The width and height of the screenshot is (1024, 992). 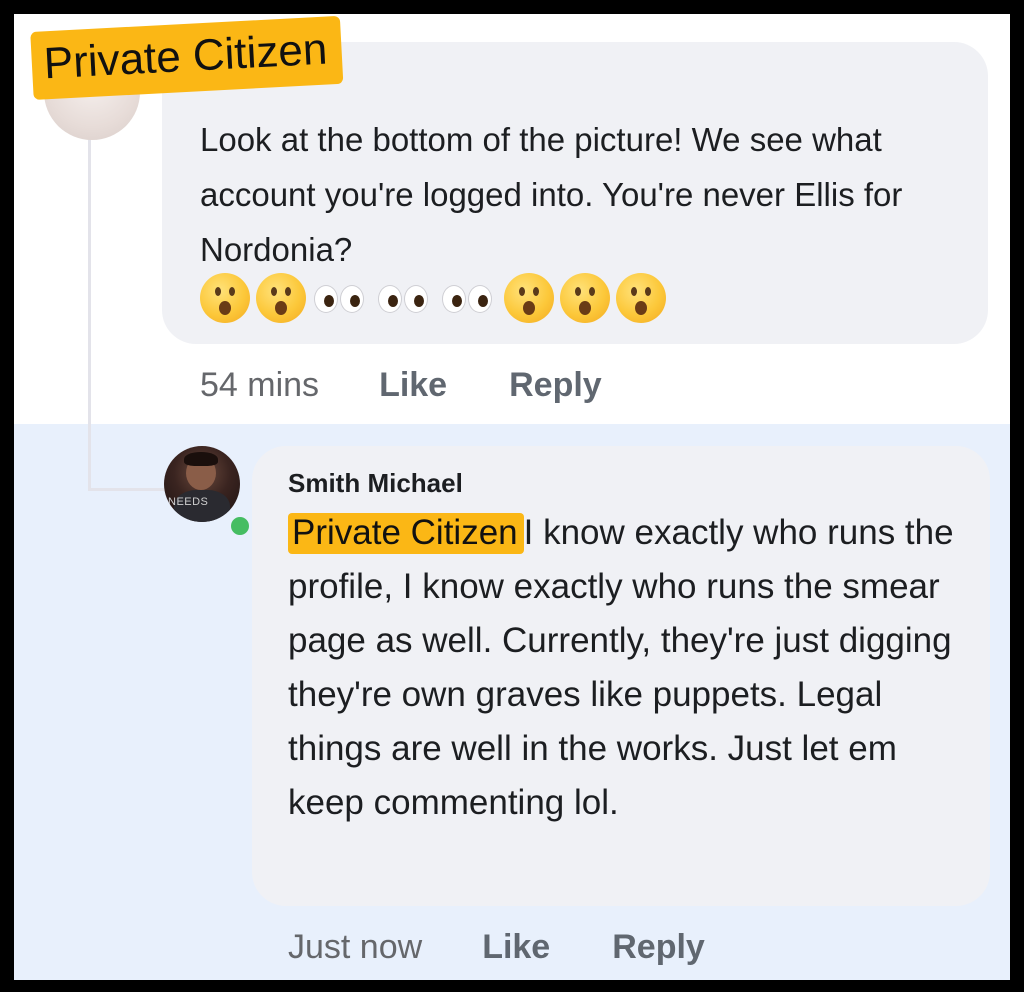 What do you see at coordinates (355, 947) in the screenshot?
I see `reply-timestamp: Just now` at bounding box center [355, 947].